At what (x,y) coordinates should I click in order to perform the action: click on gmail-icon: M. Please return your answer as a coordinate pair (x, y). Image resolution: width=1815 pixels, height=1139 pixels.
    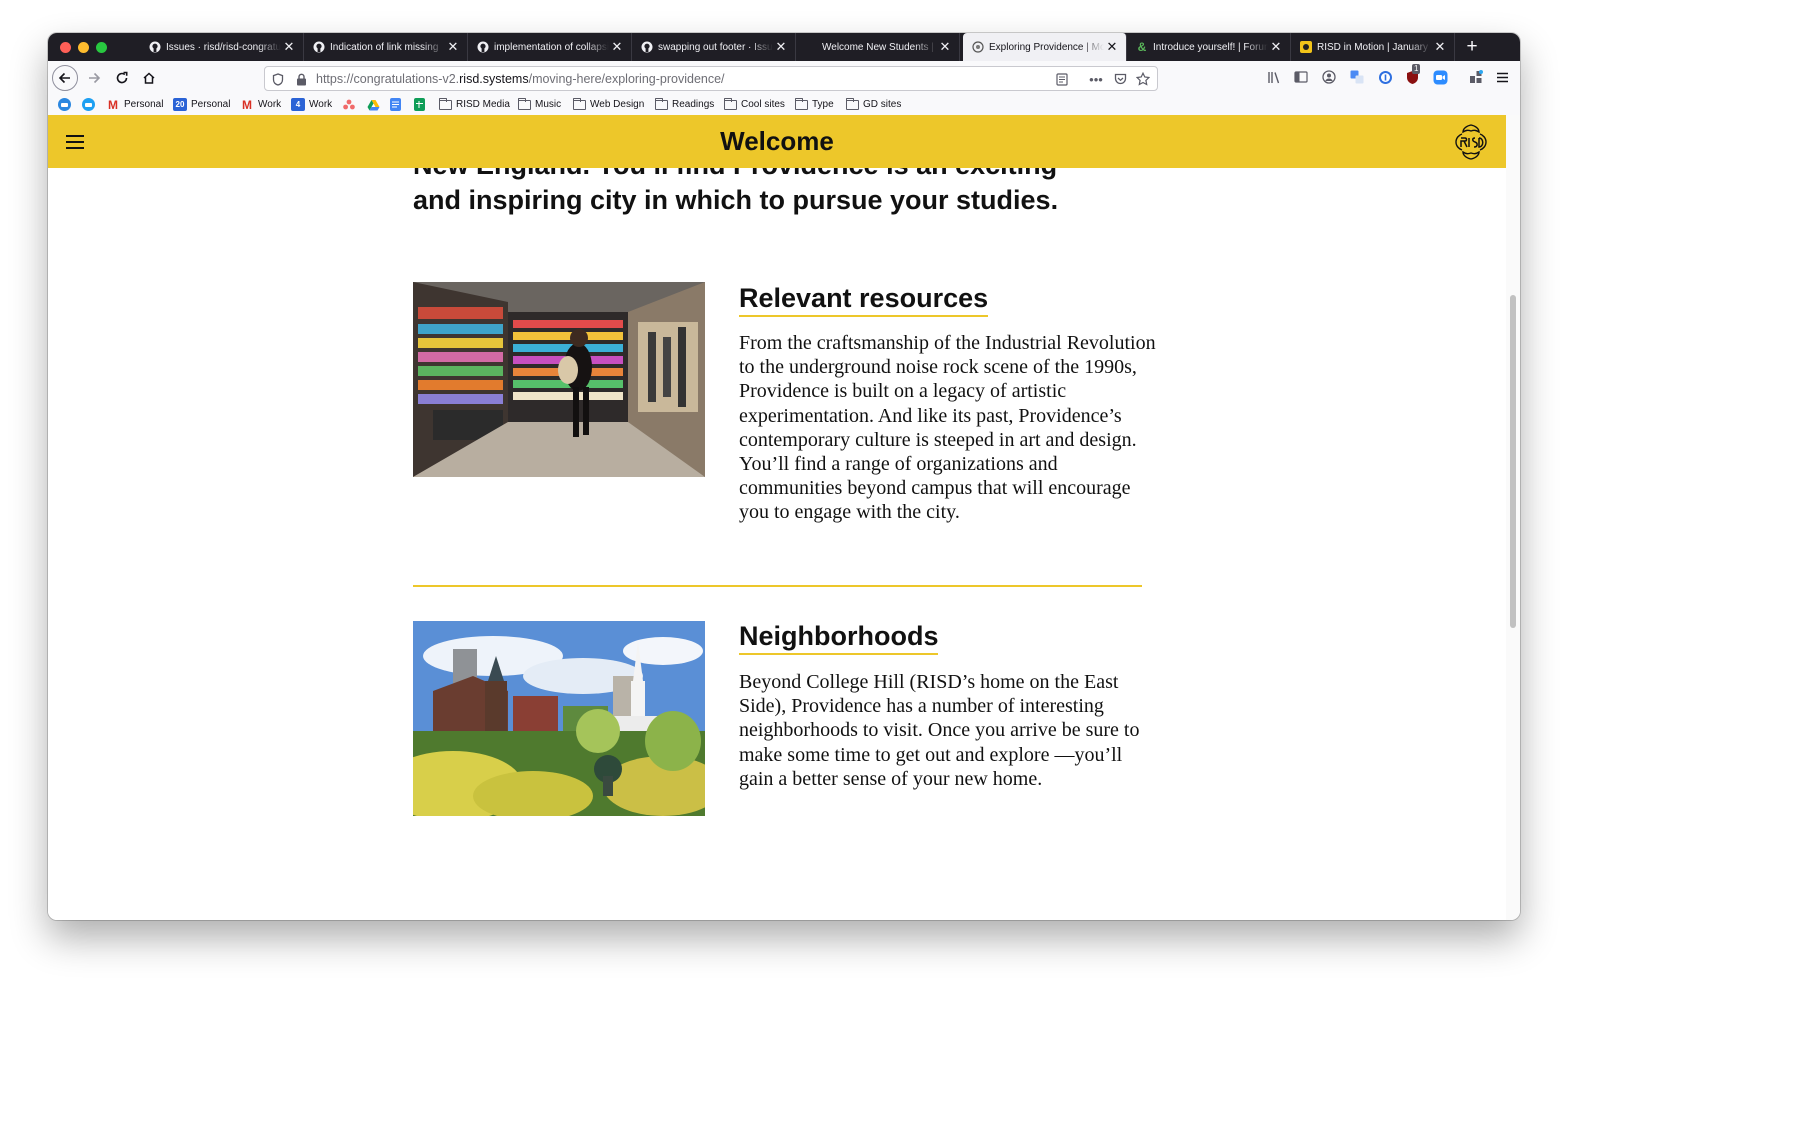
    Looking at the image, I should click on (113, 104).